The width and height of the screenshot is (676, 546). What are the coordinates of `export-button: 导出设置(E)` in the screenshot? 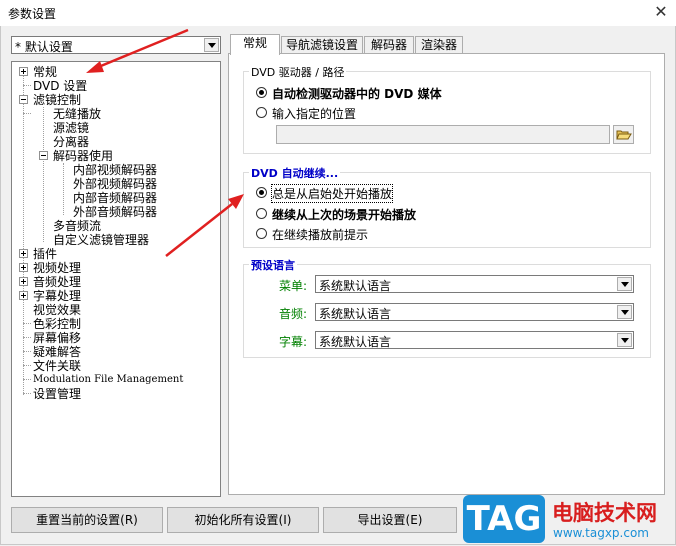 It's located at (390, 520).